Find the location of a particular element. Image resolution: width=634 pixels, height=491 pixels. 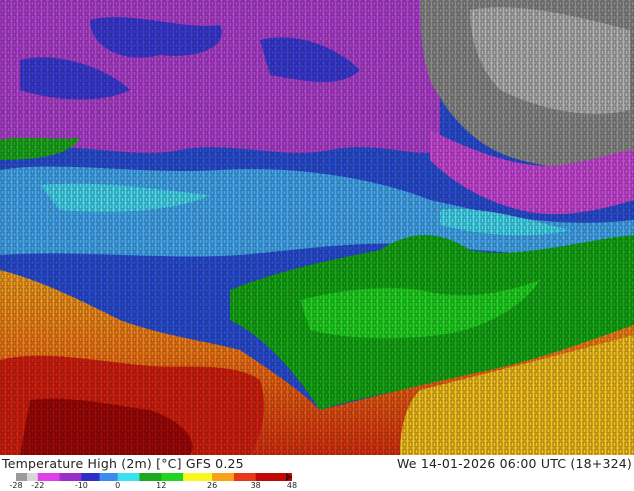

map-title: Temperature High (2m) [°C] GFS 0.25 is located at coordinates (123, 463).